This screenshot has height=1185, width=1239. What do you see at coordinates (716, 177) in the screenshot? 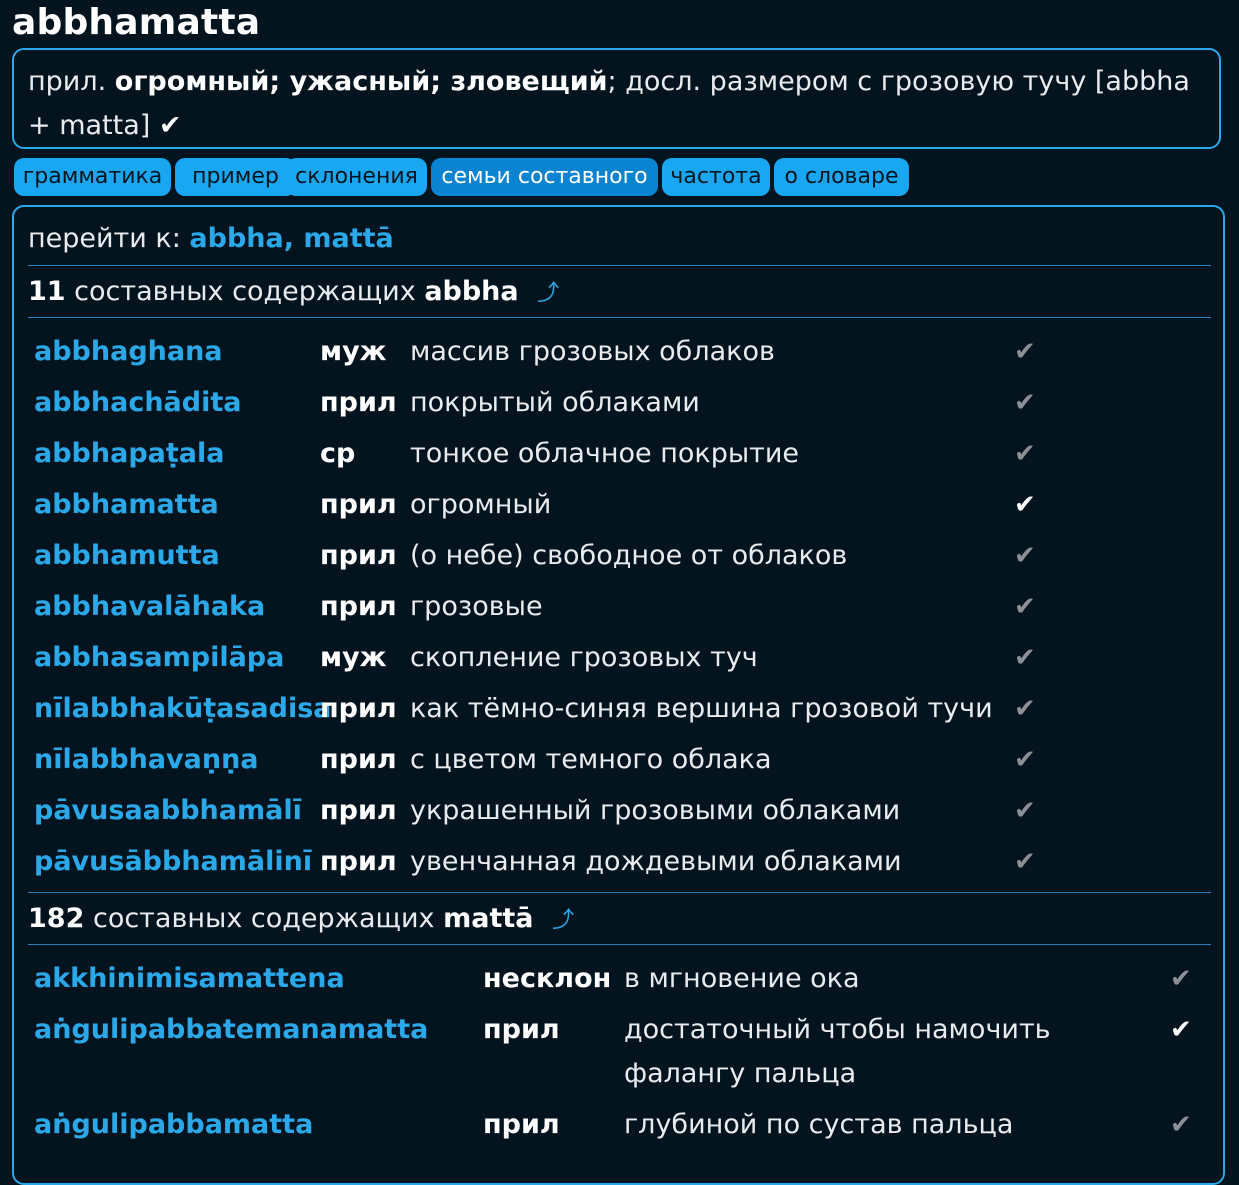
I see `tab-frequency: частота` at bounding box center [716, 177].